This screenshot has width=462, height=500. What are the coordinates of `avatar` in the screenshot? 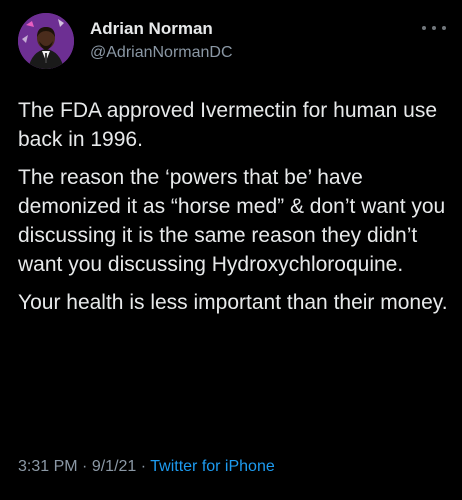 It's located at (46, 41).